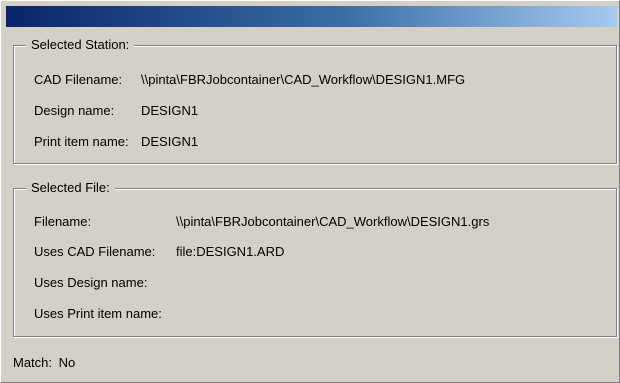  What do you see at coordinates (80, 45) in the screenshot?
I see `selected-station-legend: Selected Station:` at bounding box center [80, 45].